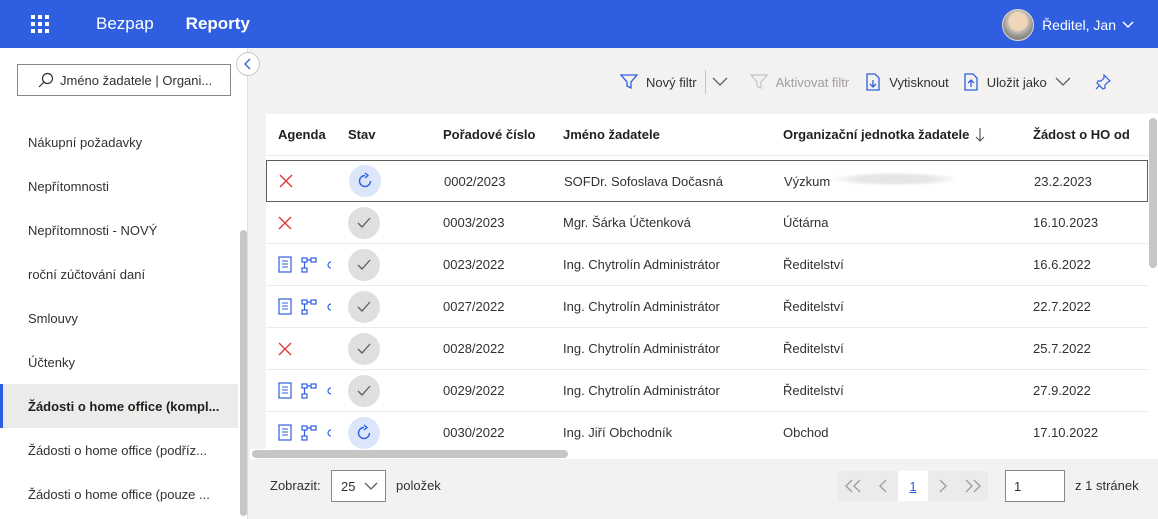  Describe the element at coordinates (1062, 390) in the screenshot. I see `from-cell: 27.9.2022` at that location.